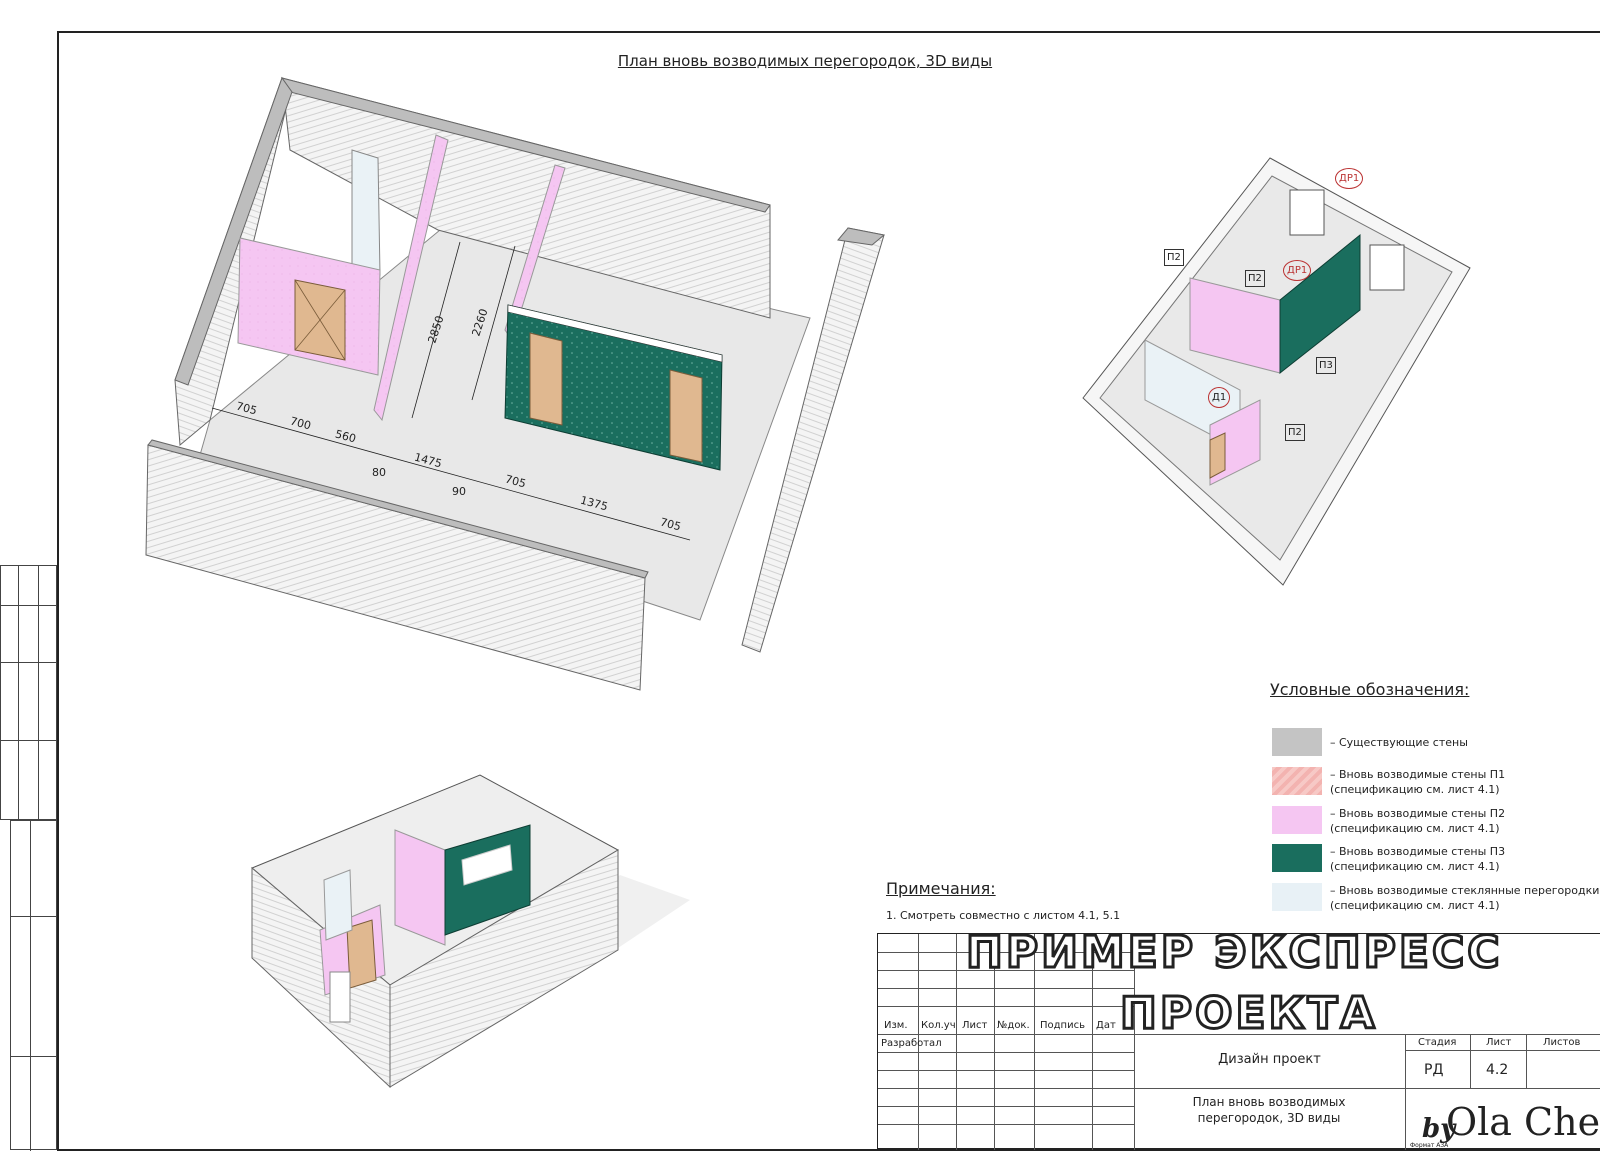  What do you see at coordinates (1003, 915) in the screenshot?
I see `note-item: 1. Смотреть совместно с листом 4.1, 5.1` at bounding box center [1003, 915].